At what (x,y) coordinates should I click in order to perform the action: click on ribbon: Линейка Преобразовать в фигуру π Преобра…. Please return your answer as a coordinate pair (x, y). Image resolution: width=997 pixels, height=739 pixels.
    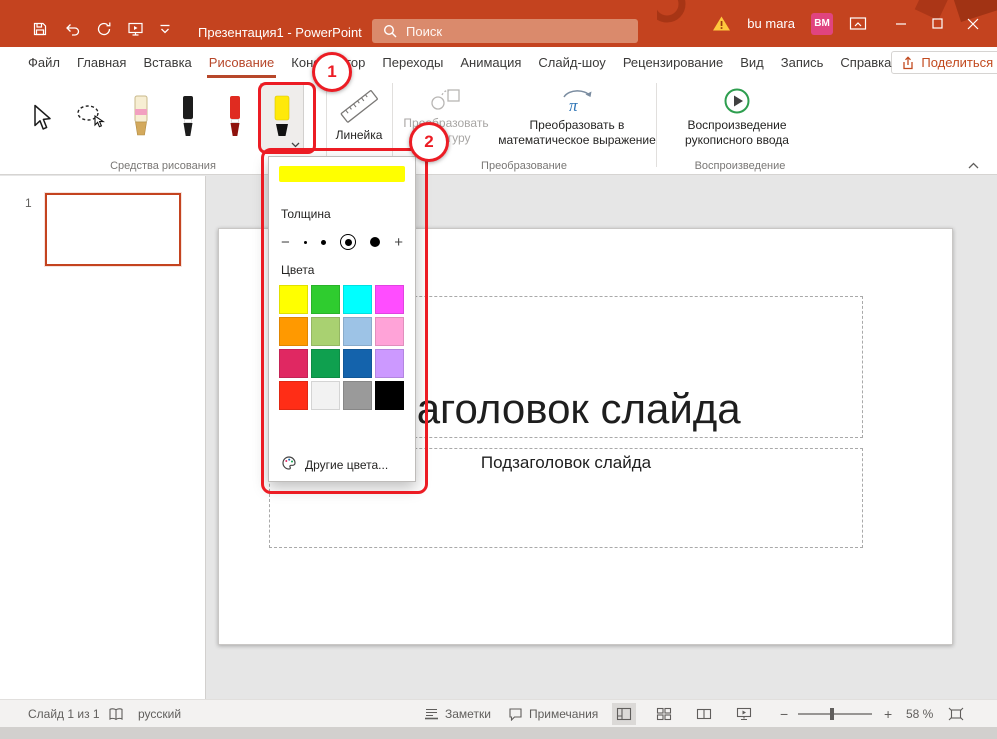
    Looking at the image, I should click on (498, 126).